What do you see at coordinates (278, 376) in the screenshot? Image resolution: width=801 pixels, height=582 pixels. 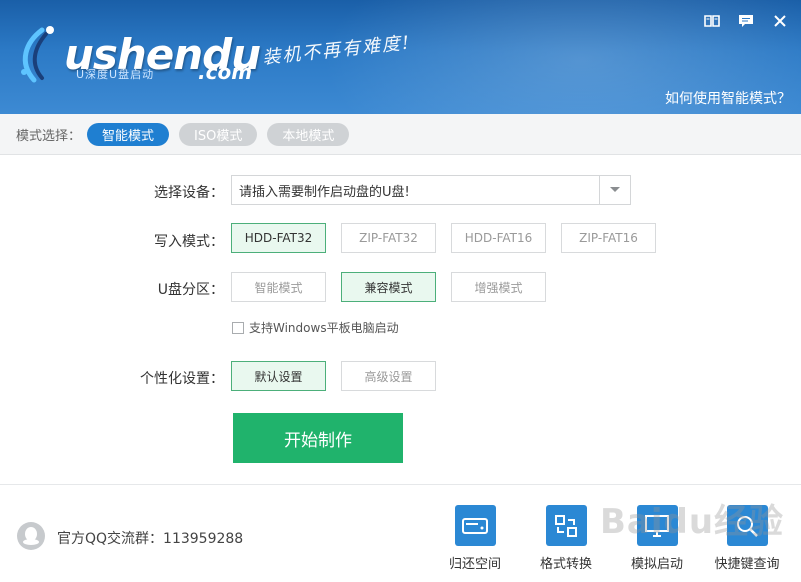 I see `personal-option-default: 默认设置` at bounding box center [278, 376].